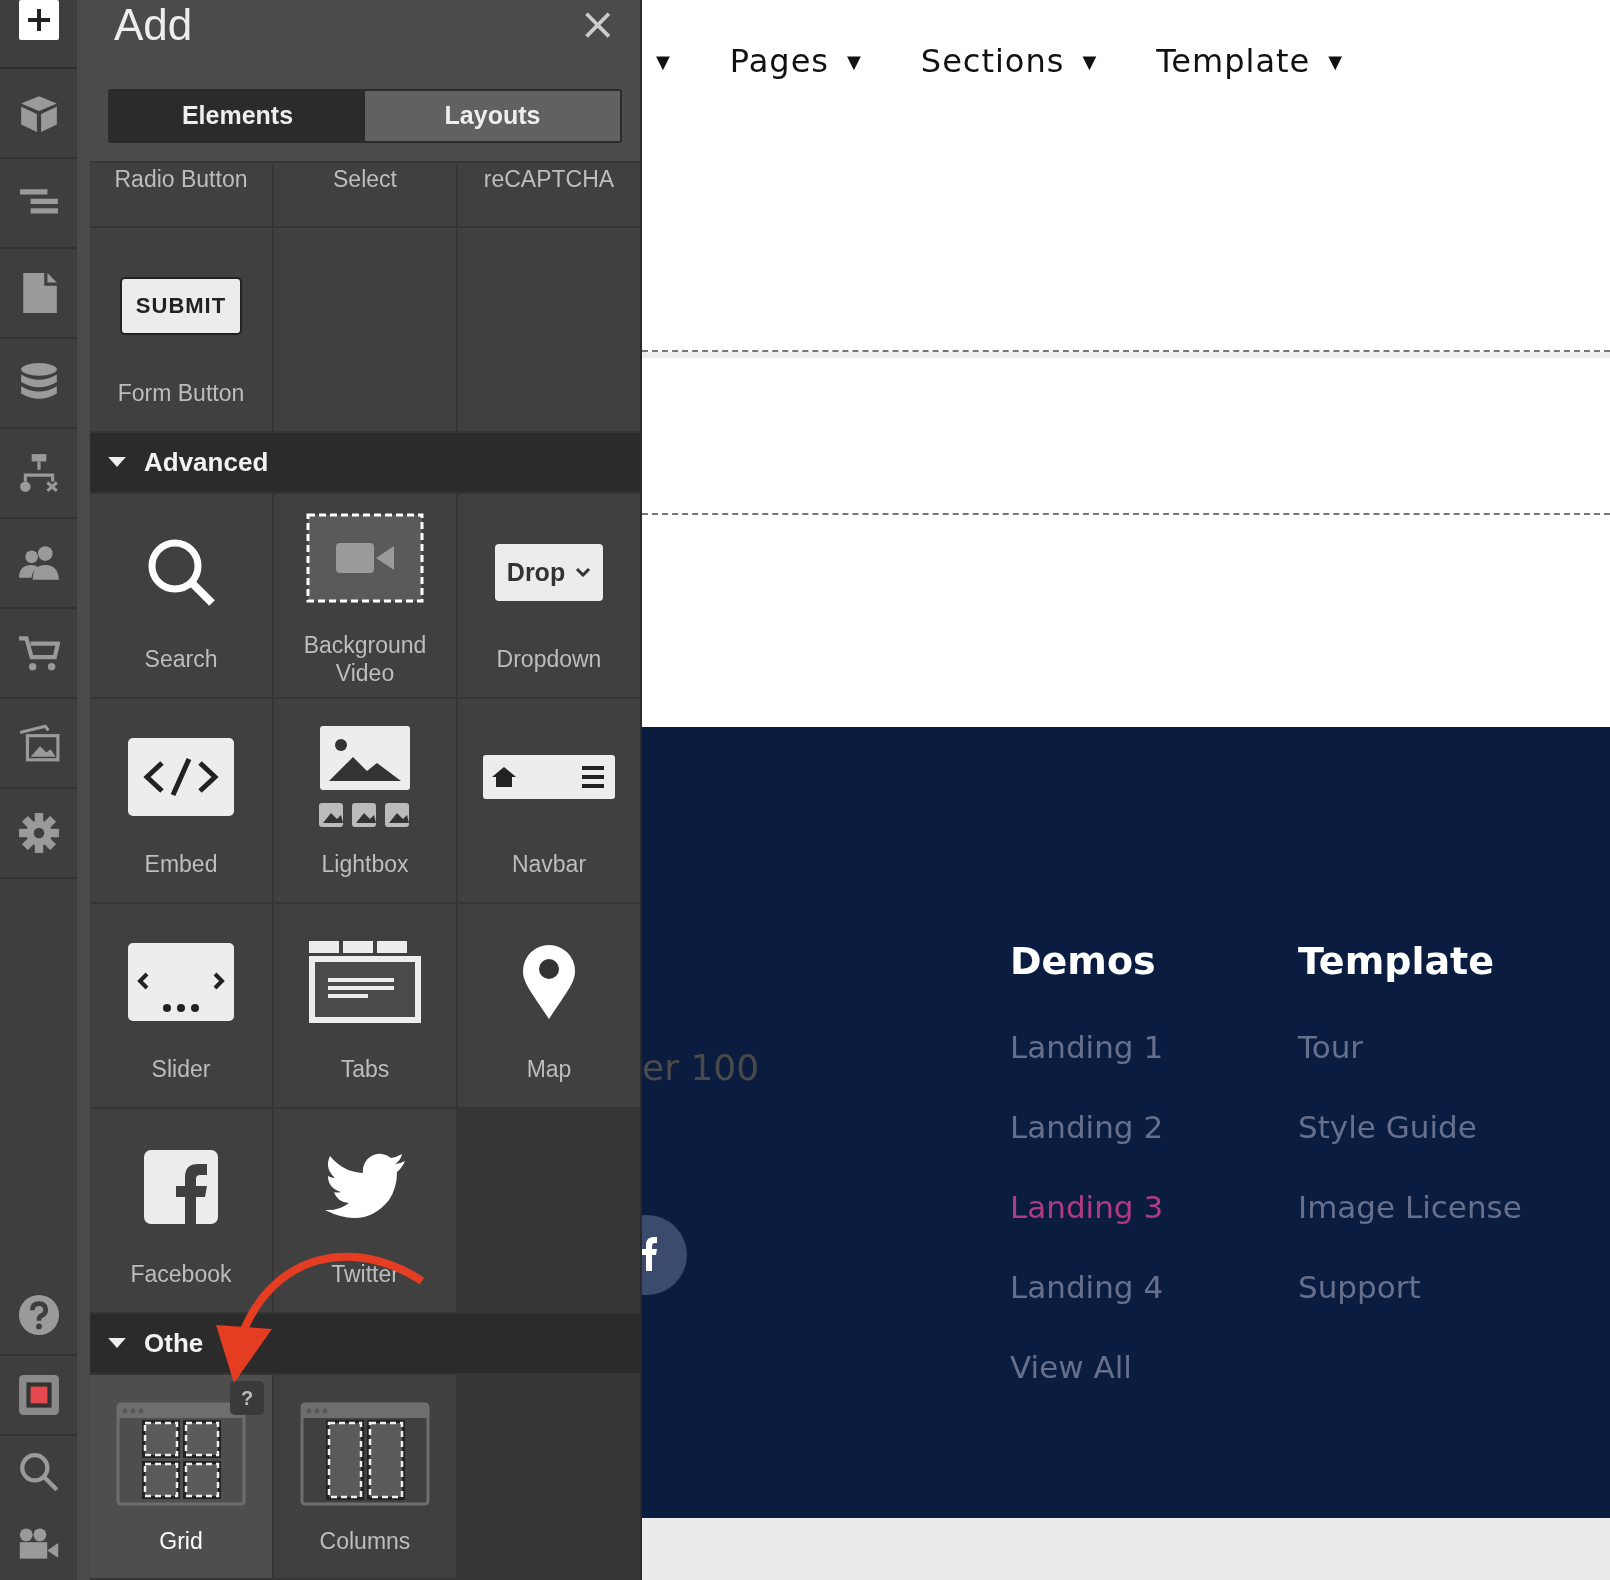  What do you see at coordinates (206, 462) in the screenshot?
I see `section-title: Advanced` at bounding box center [206, 462].